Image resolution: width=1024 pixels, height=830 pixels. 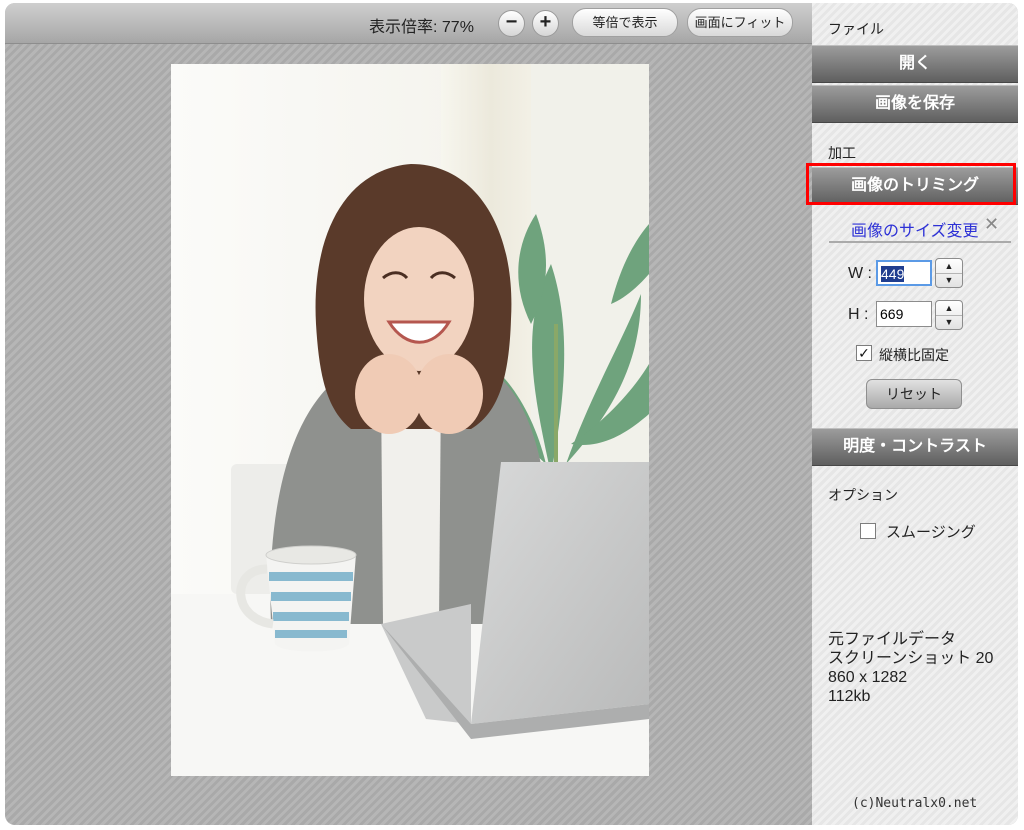 I want to click on width-value: 449, so click(x=893, y=274).